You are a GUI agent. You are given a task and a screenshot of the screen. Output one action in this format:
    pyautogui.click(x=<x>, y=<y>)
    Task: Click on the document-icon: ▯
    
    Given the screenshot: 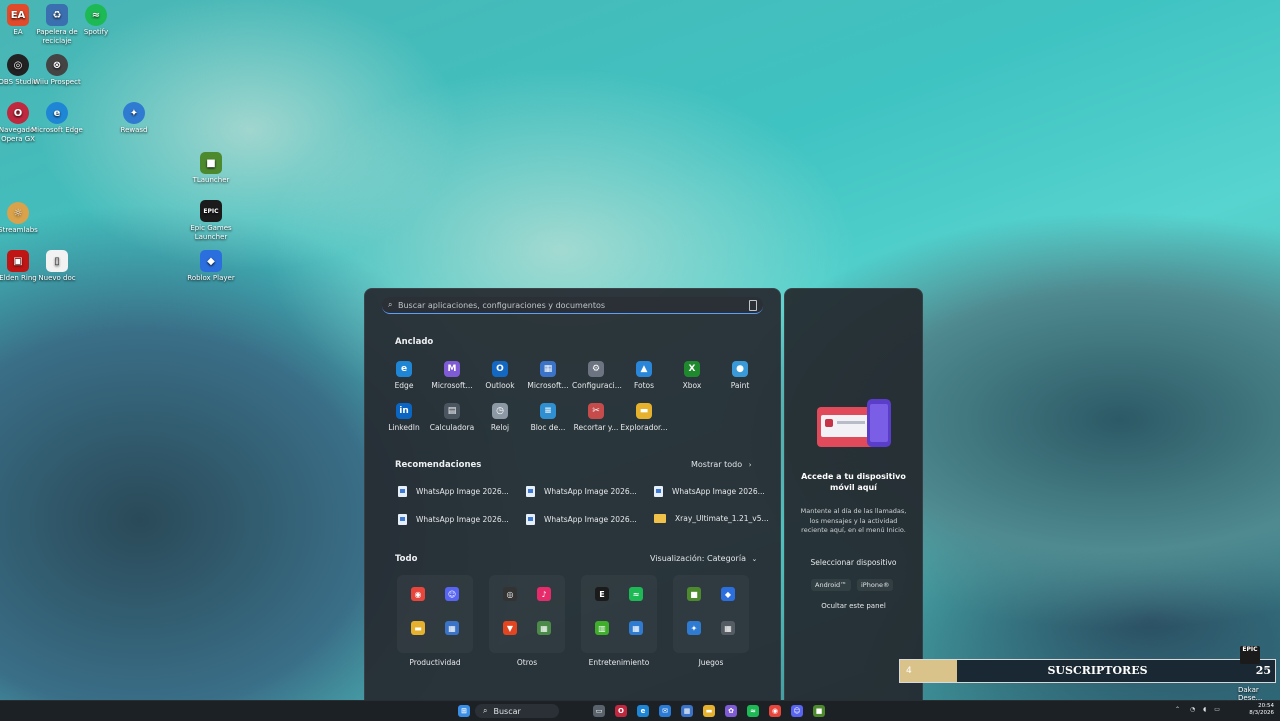 What is the action you would take?
    pyautogui.click(x=57, y=261)
    